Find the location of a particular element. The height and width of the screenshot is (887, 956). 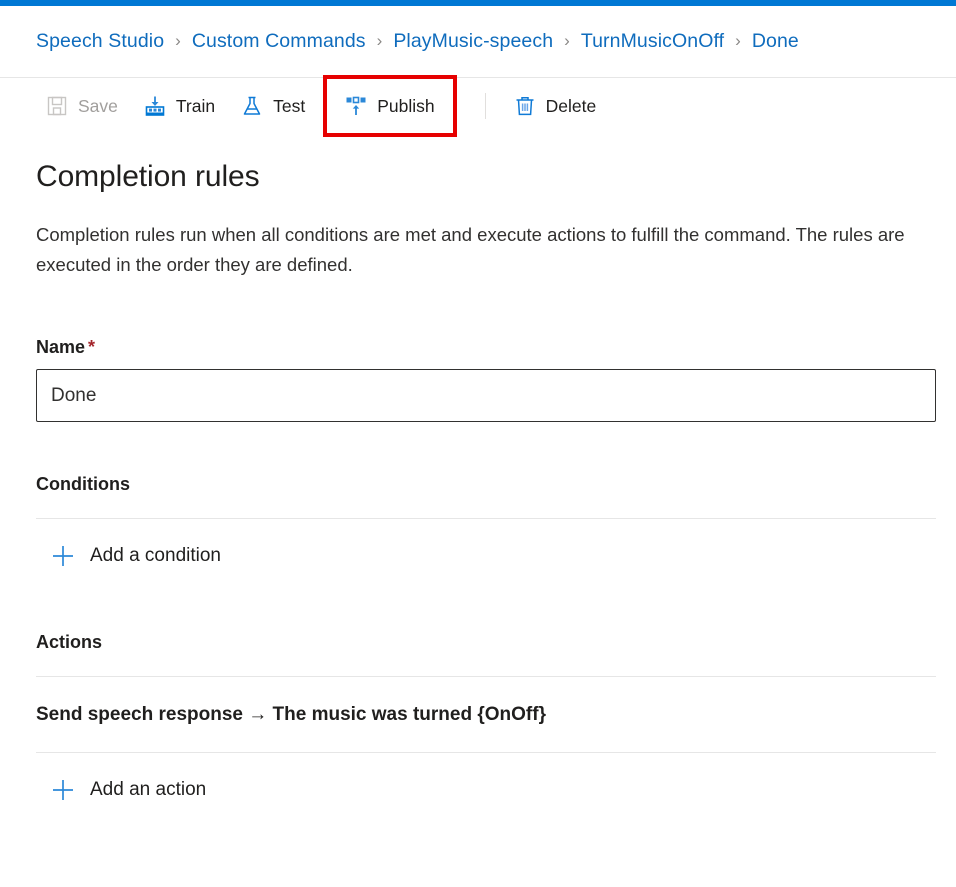

publish-button-label: Publish is located at coordinates (406, 105).